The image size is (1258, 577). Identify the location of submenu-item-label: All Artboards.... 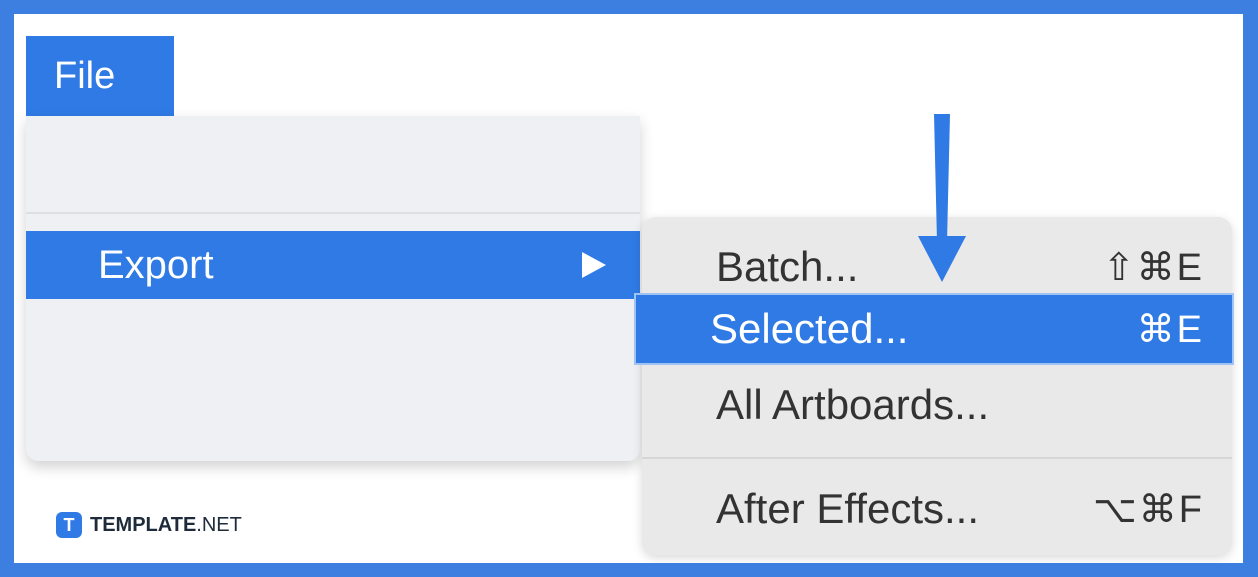
(853, 404).